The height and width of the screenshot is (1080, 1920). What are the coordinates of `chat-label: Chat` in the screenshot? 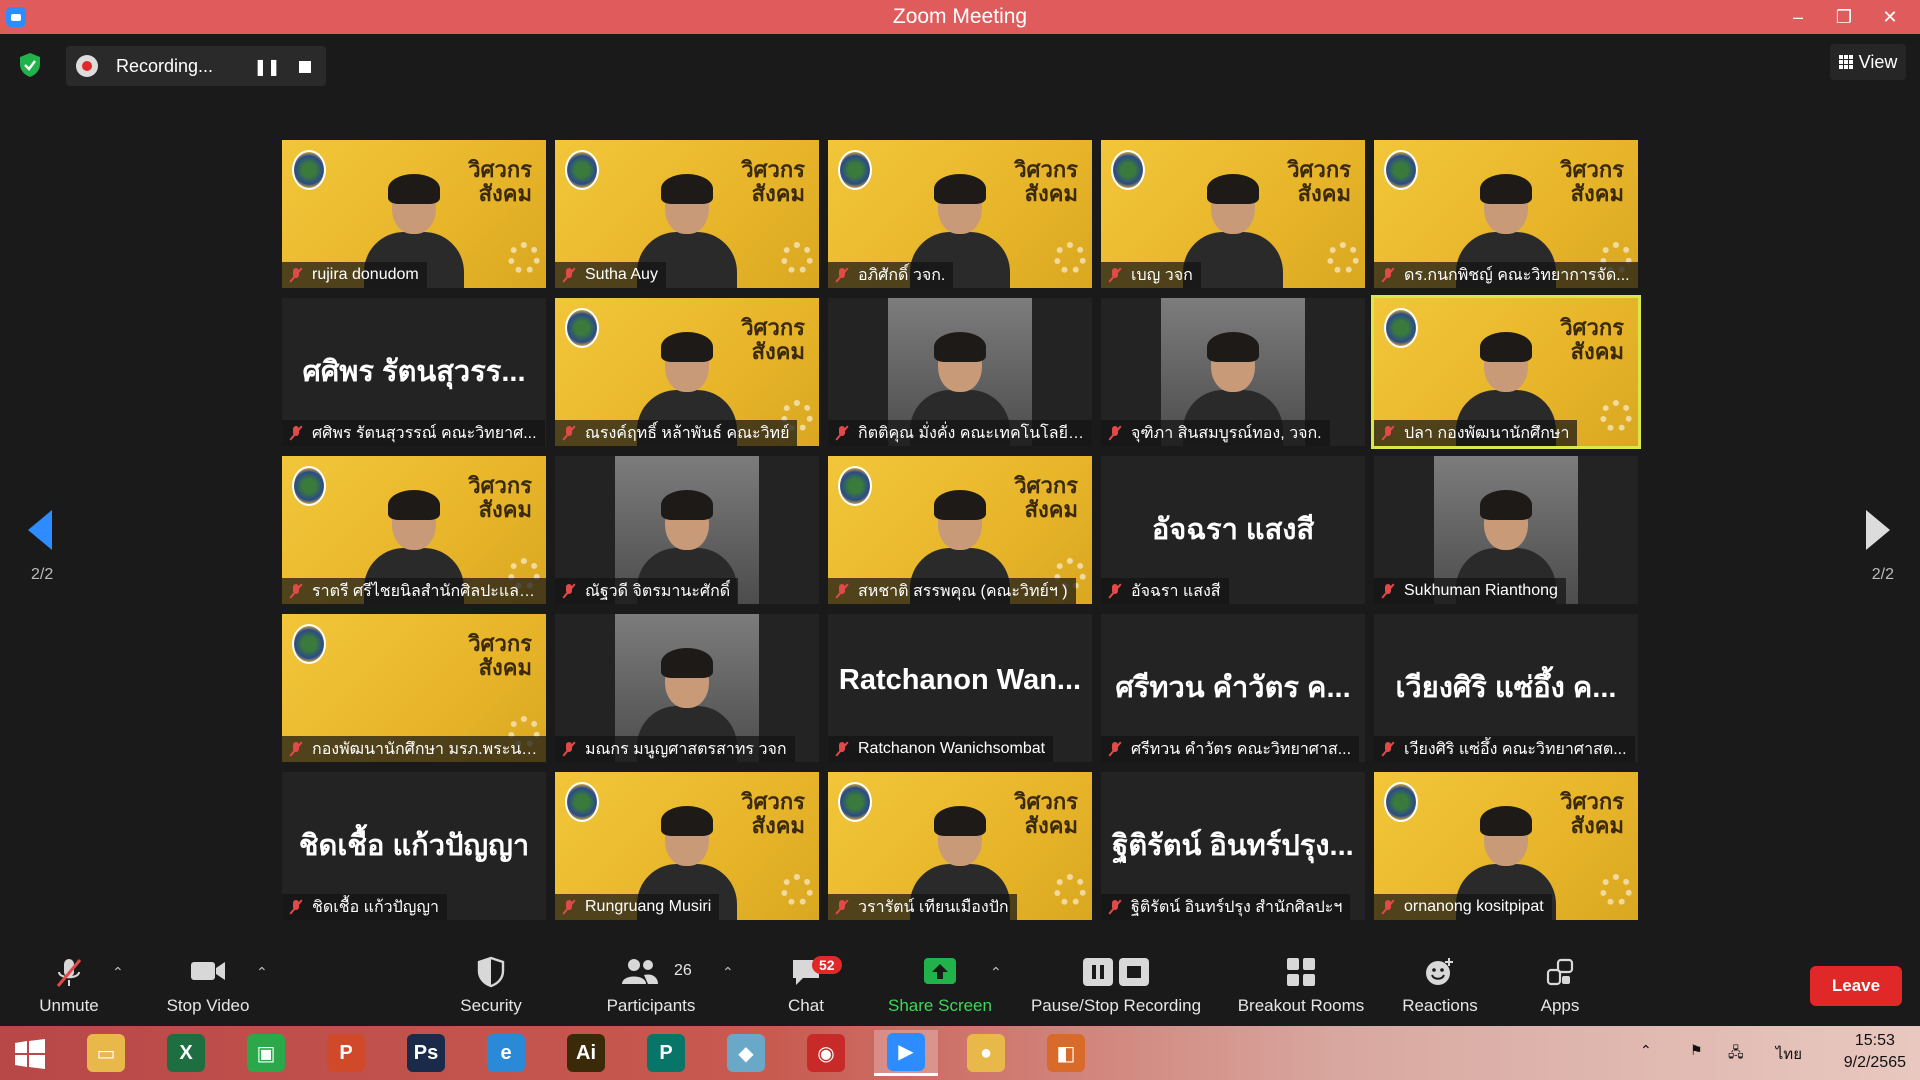 It's located at (806, 1005).